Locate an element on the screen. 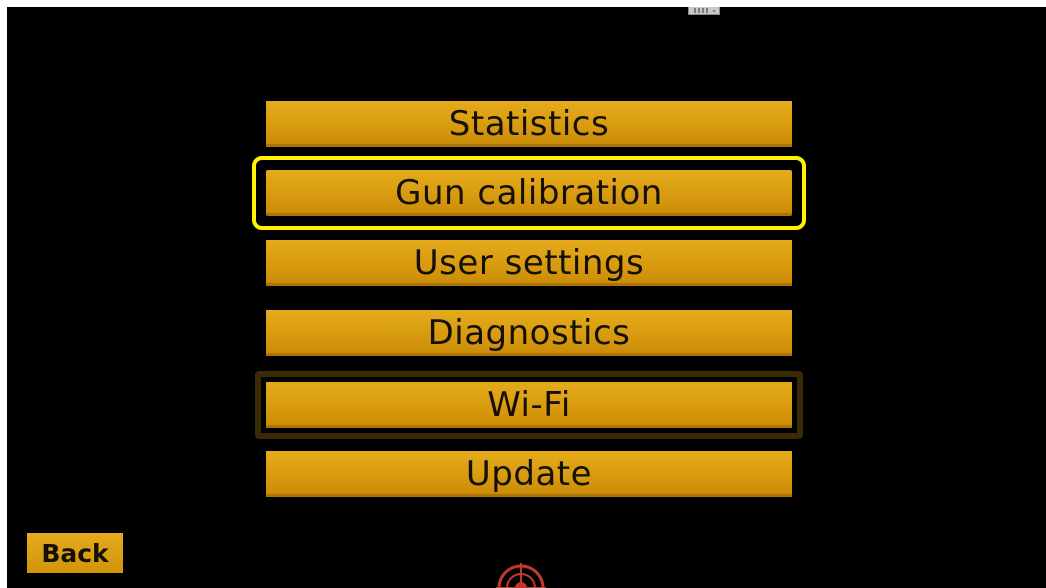 The height and width of the screenshot is (588, 1046). crosshair-target-icon is located at coordinates (521, 575).